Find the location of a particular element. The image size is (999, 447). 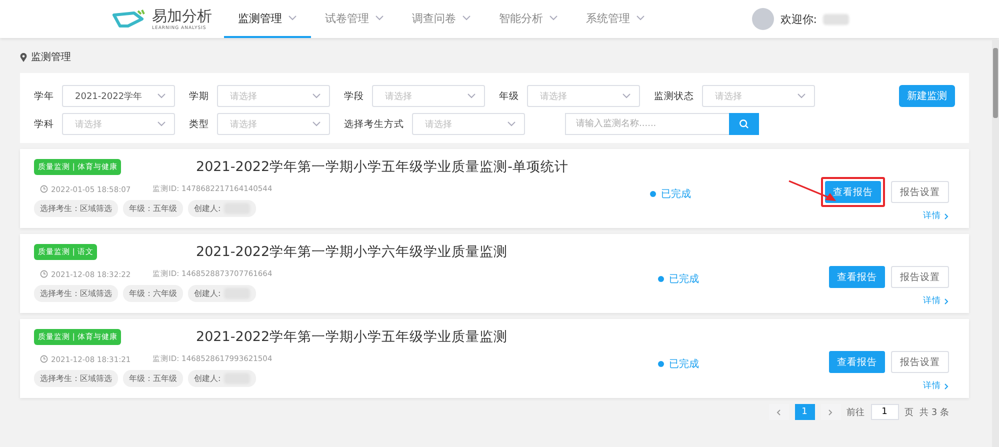

nav-tab: 智能分析 is located at coordinates (528, 19).